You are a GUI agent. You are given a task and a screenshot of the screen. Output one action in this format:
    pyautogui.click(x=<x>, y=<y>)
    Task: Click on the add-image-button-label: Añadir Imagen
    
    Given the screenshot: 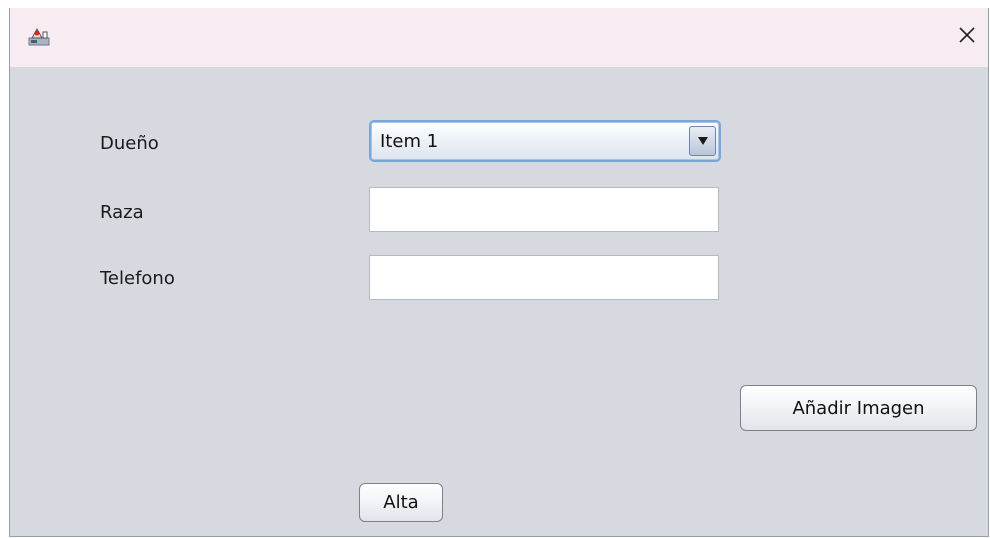 What is the action you would take?
    pyautogui.click(x=858, y=408)
    